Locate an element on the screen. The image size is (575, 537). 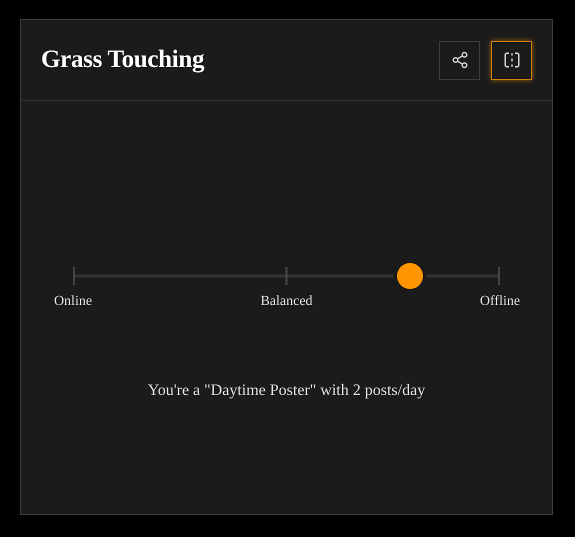
slider-label: Online is located at coordinates (73, 302).